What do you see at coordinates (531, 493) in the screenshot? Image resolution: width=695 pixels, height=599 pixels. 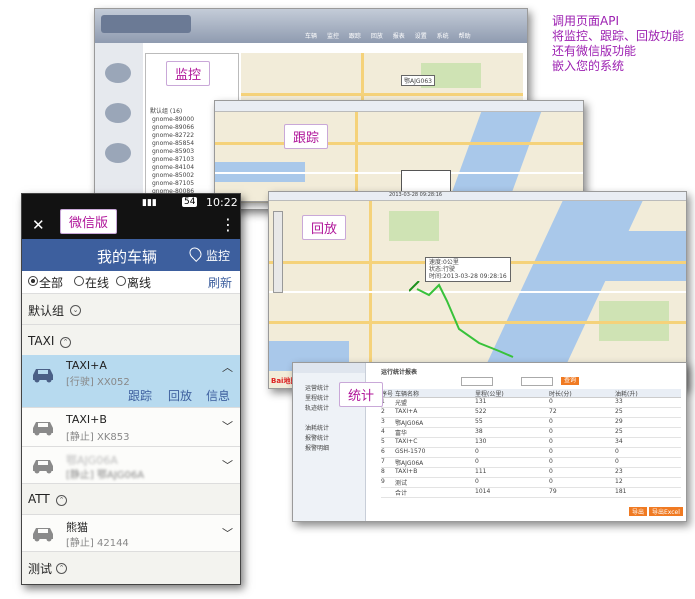 I see `table-row: 合计 1014 79 181` at bounding box center [531, 493].